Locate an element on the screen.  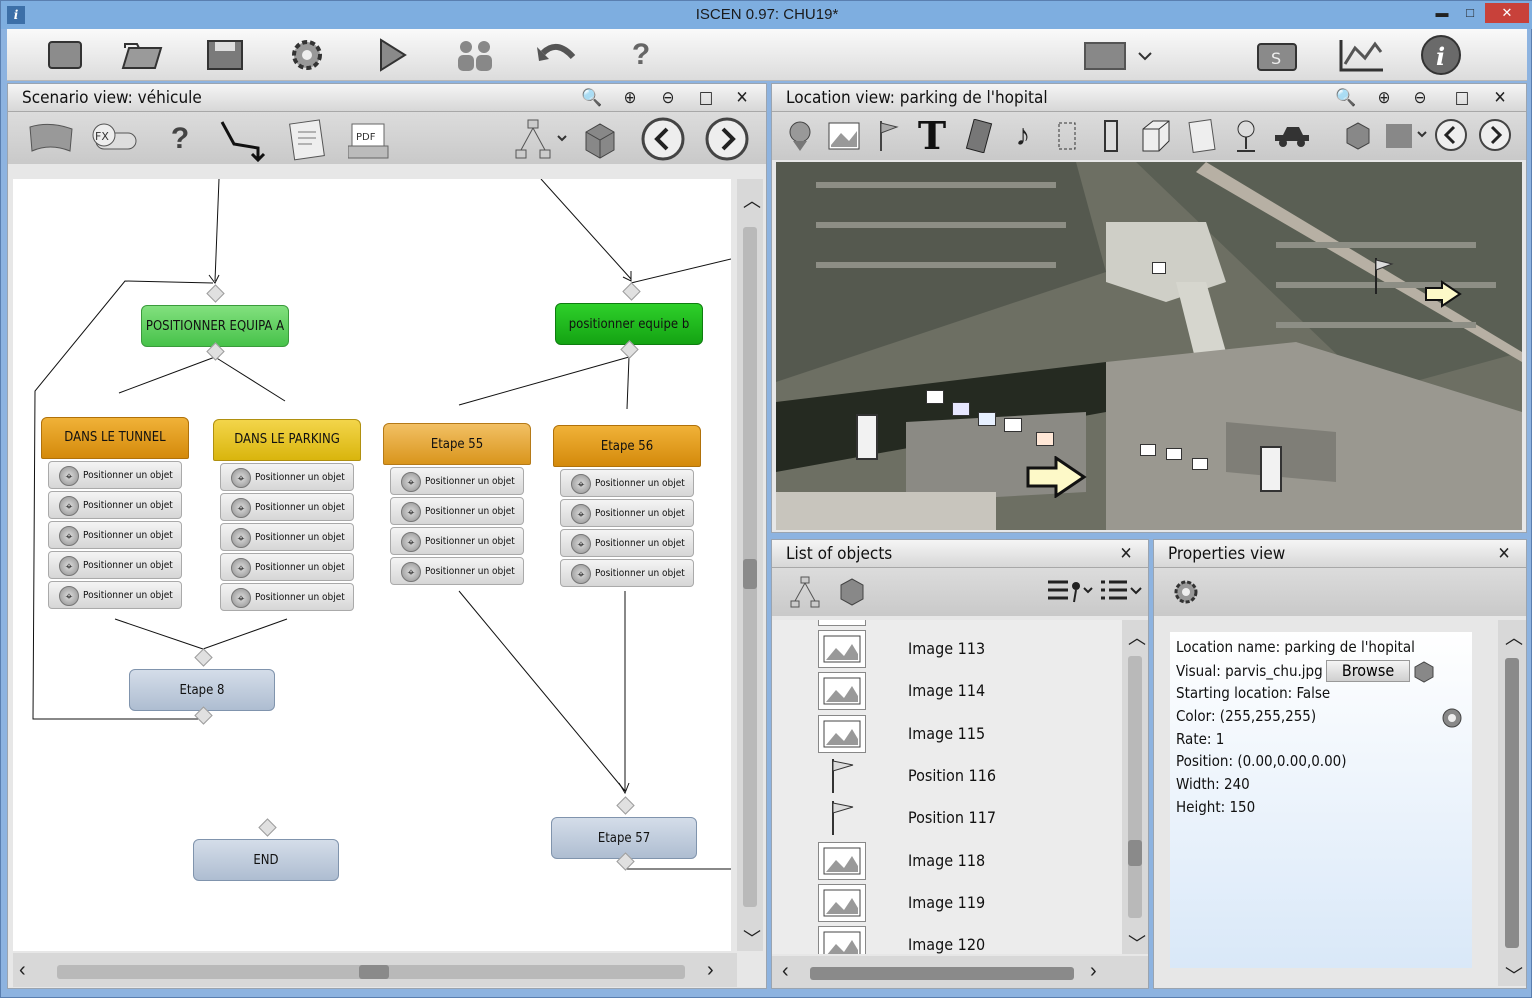
close-window-button: ✕ is located at coordinates (1507, 13).